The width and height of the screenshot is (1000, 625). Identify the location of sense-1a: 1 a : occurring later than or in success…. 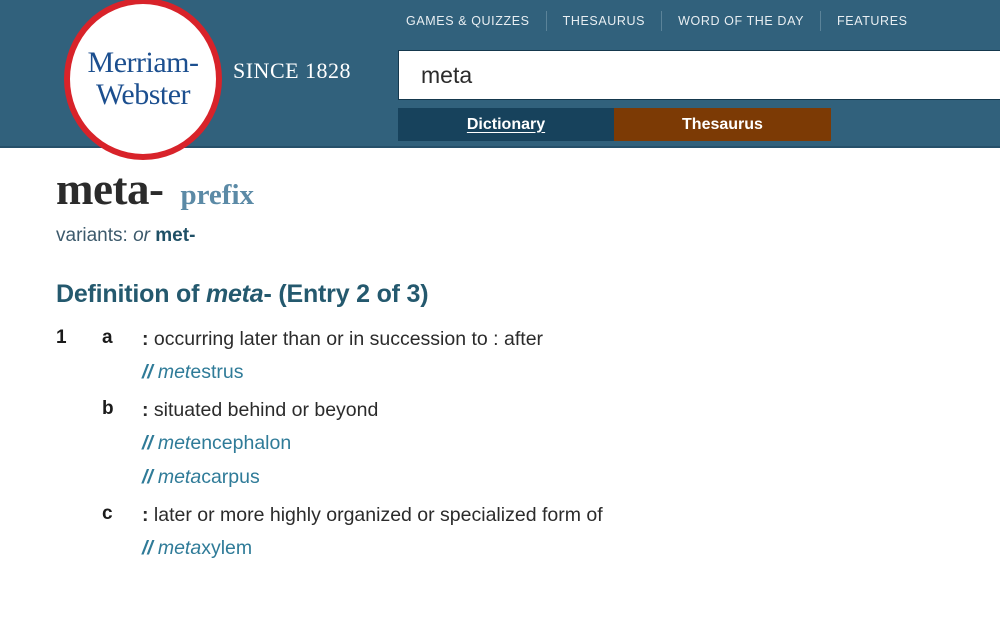
(528, 356).